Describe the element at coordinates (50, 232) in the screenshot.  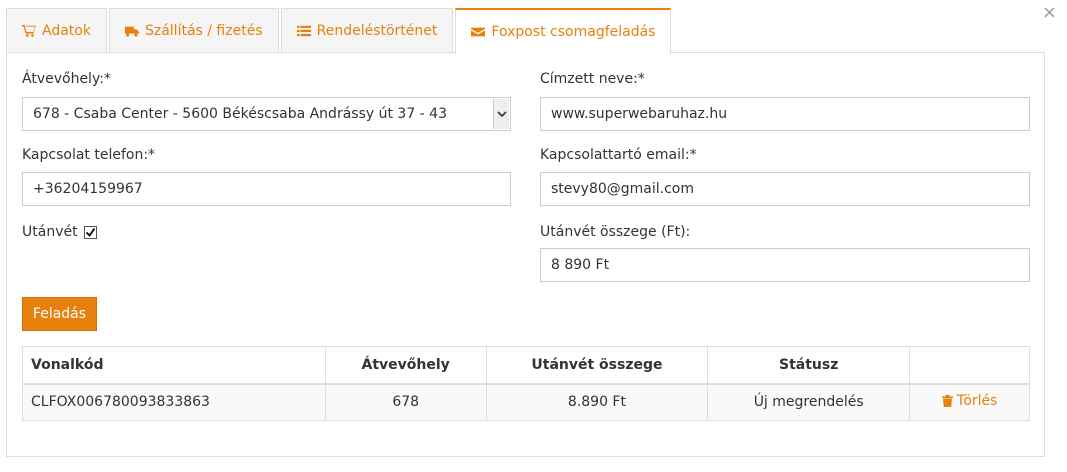
I see `cod-label: Utánvét` at that location.